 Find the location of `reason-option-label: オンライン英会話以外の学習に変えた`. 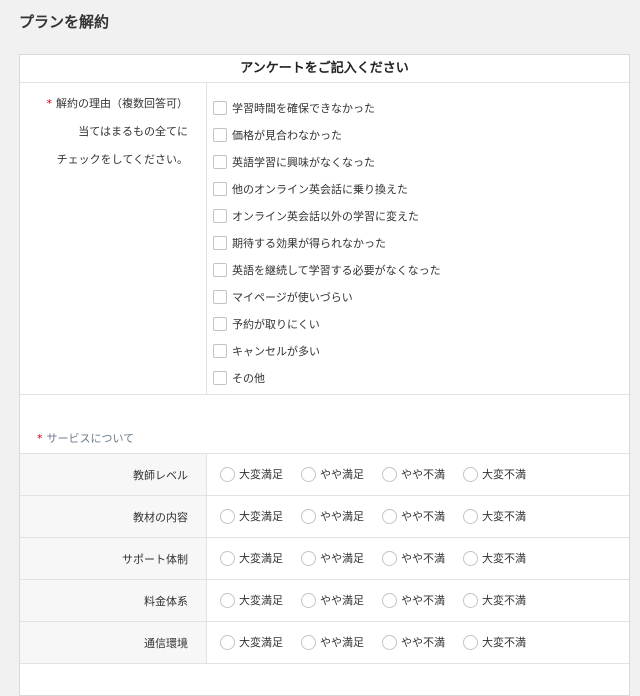

reason-option-label: オンライン英会話以外の学習に変えた is located at coordinates (325, 216).